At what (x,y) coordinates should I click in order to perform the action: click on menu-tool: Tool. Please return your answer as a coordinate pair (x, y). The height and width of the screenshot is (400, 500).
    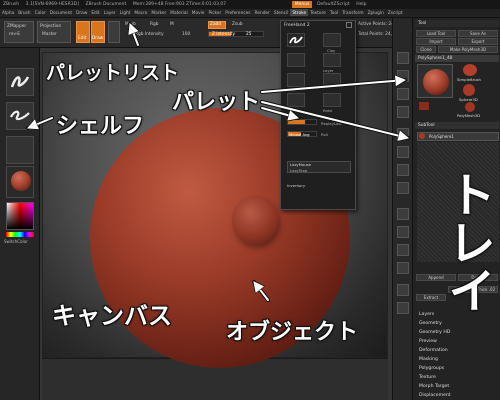
    Looking at the image, I should click on (334, 12).